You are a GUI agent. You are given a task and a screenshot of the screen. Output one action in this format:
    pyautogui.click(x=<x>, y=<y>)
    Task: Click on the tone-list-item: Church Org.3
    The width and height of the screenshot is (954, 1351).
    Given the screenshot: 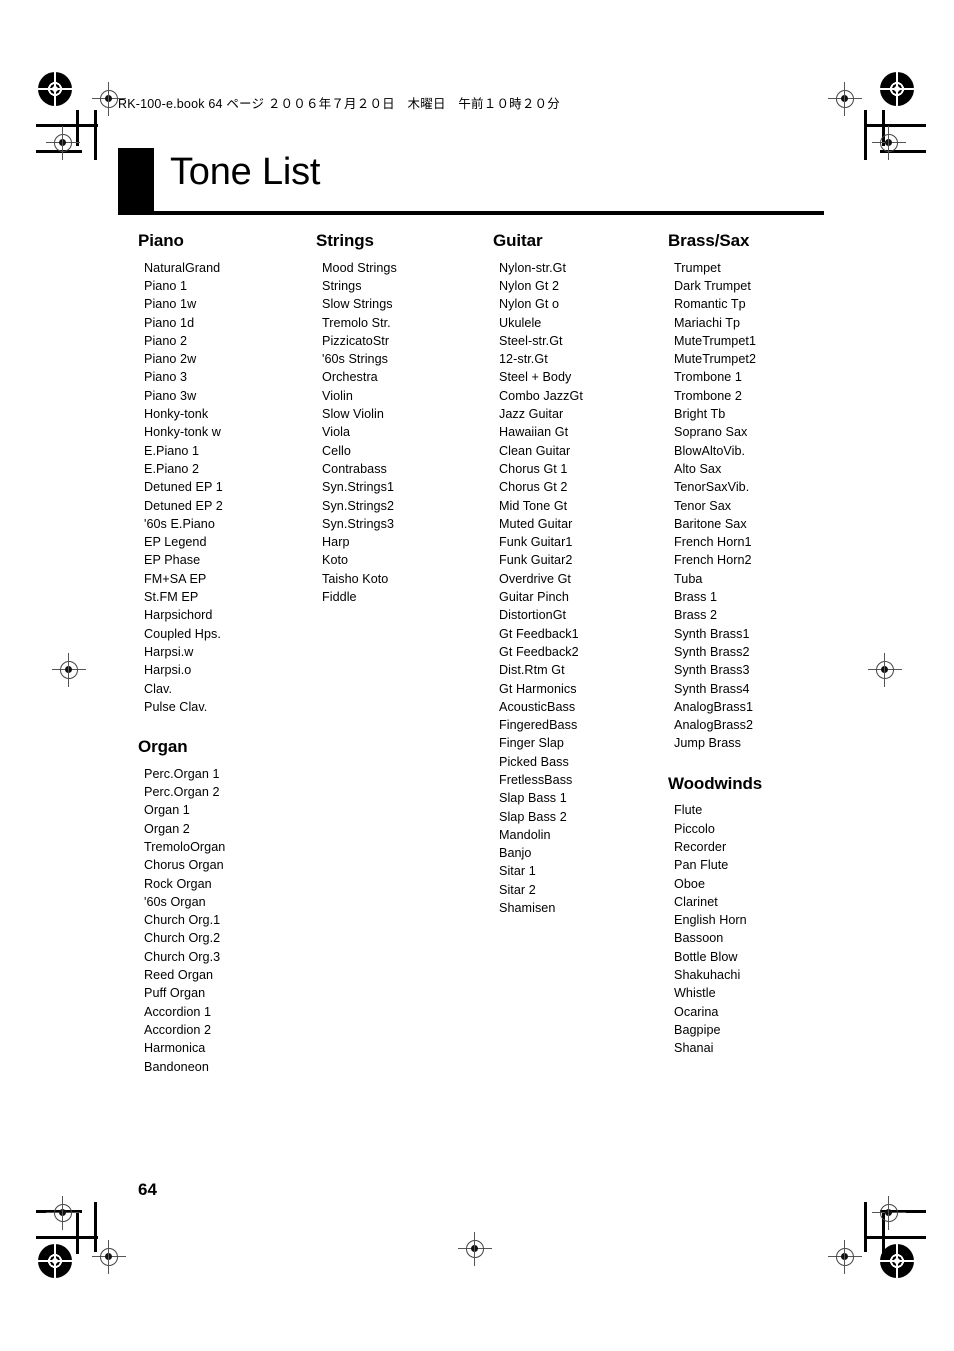 What is the action you would take?
    pyautogui.click(x=182, y=956)
    